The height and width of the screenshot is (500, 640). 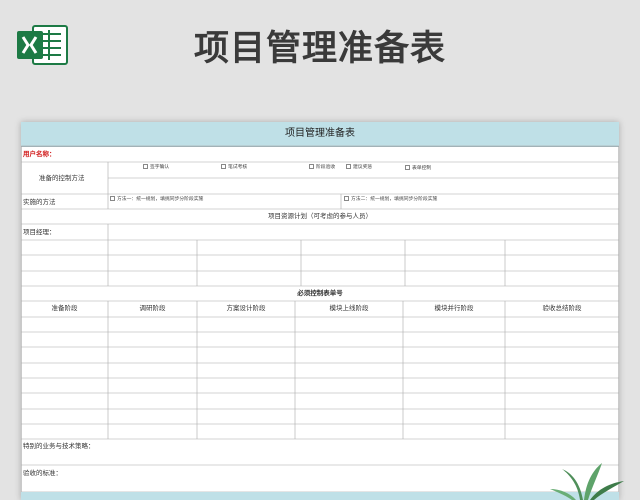 What do you see at coordinates (562, 308) in the screenshot?
I see `stage-header-acceptance: 验收总结阶段` at bounding box center [562, 308].